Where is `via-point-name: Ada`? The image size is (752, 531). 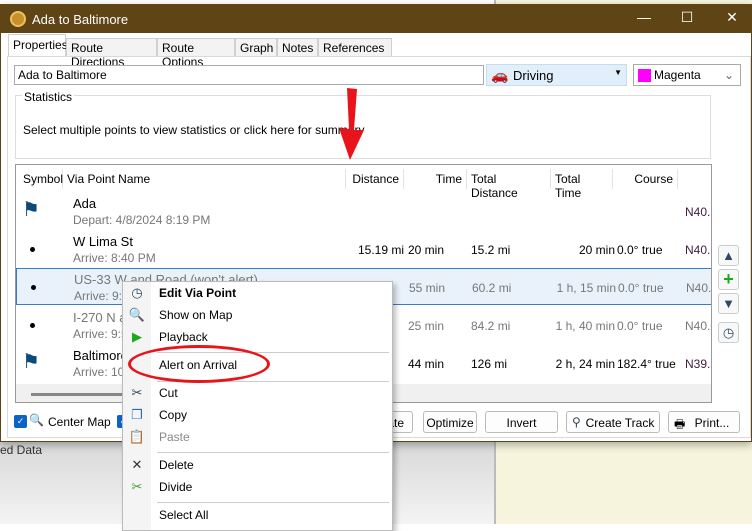
via-point-name: Ada is located at coordinates (85, 203).